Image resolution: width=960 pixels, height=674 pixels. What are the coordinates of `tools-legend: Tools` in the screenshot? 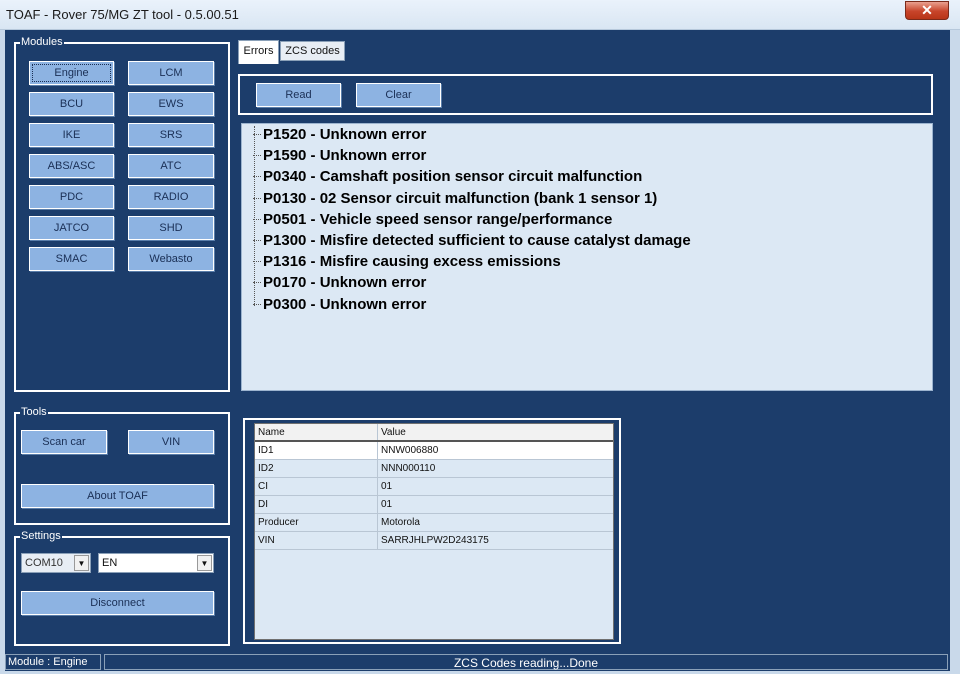 It's located at (34, 412).